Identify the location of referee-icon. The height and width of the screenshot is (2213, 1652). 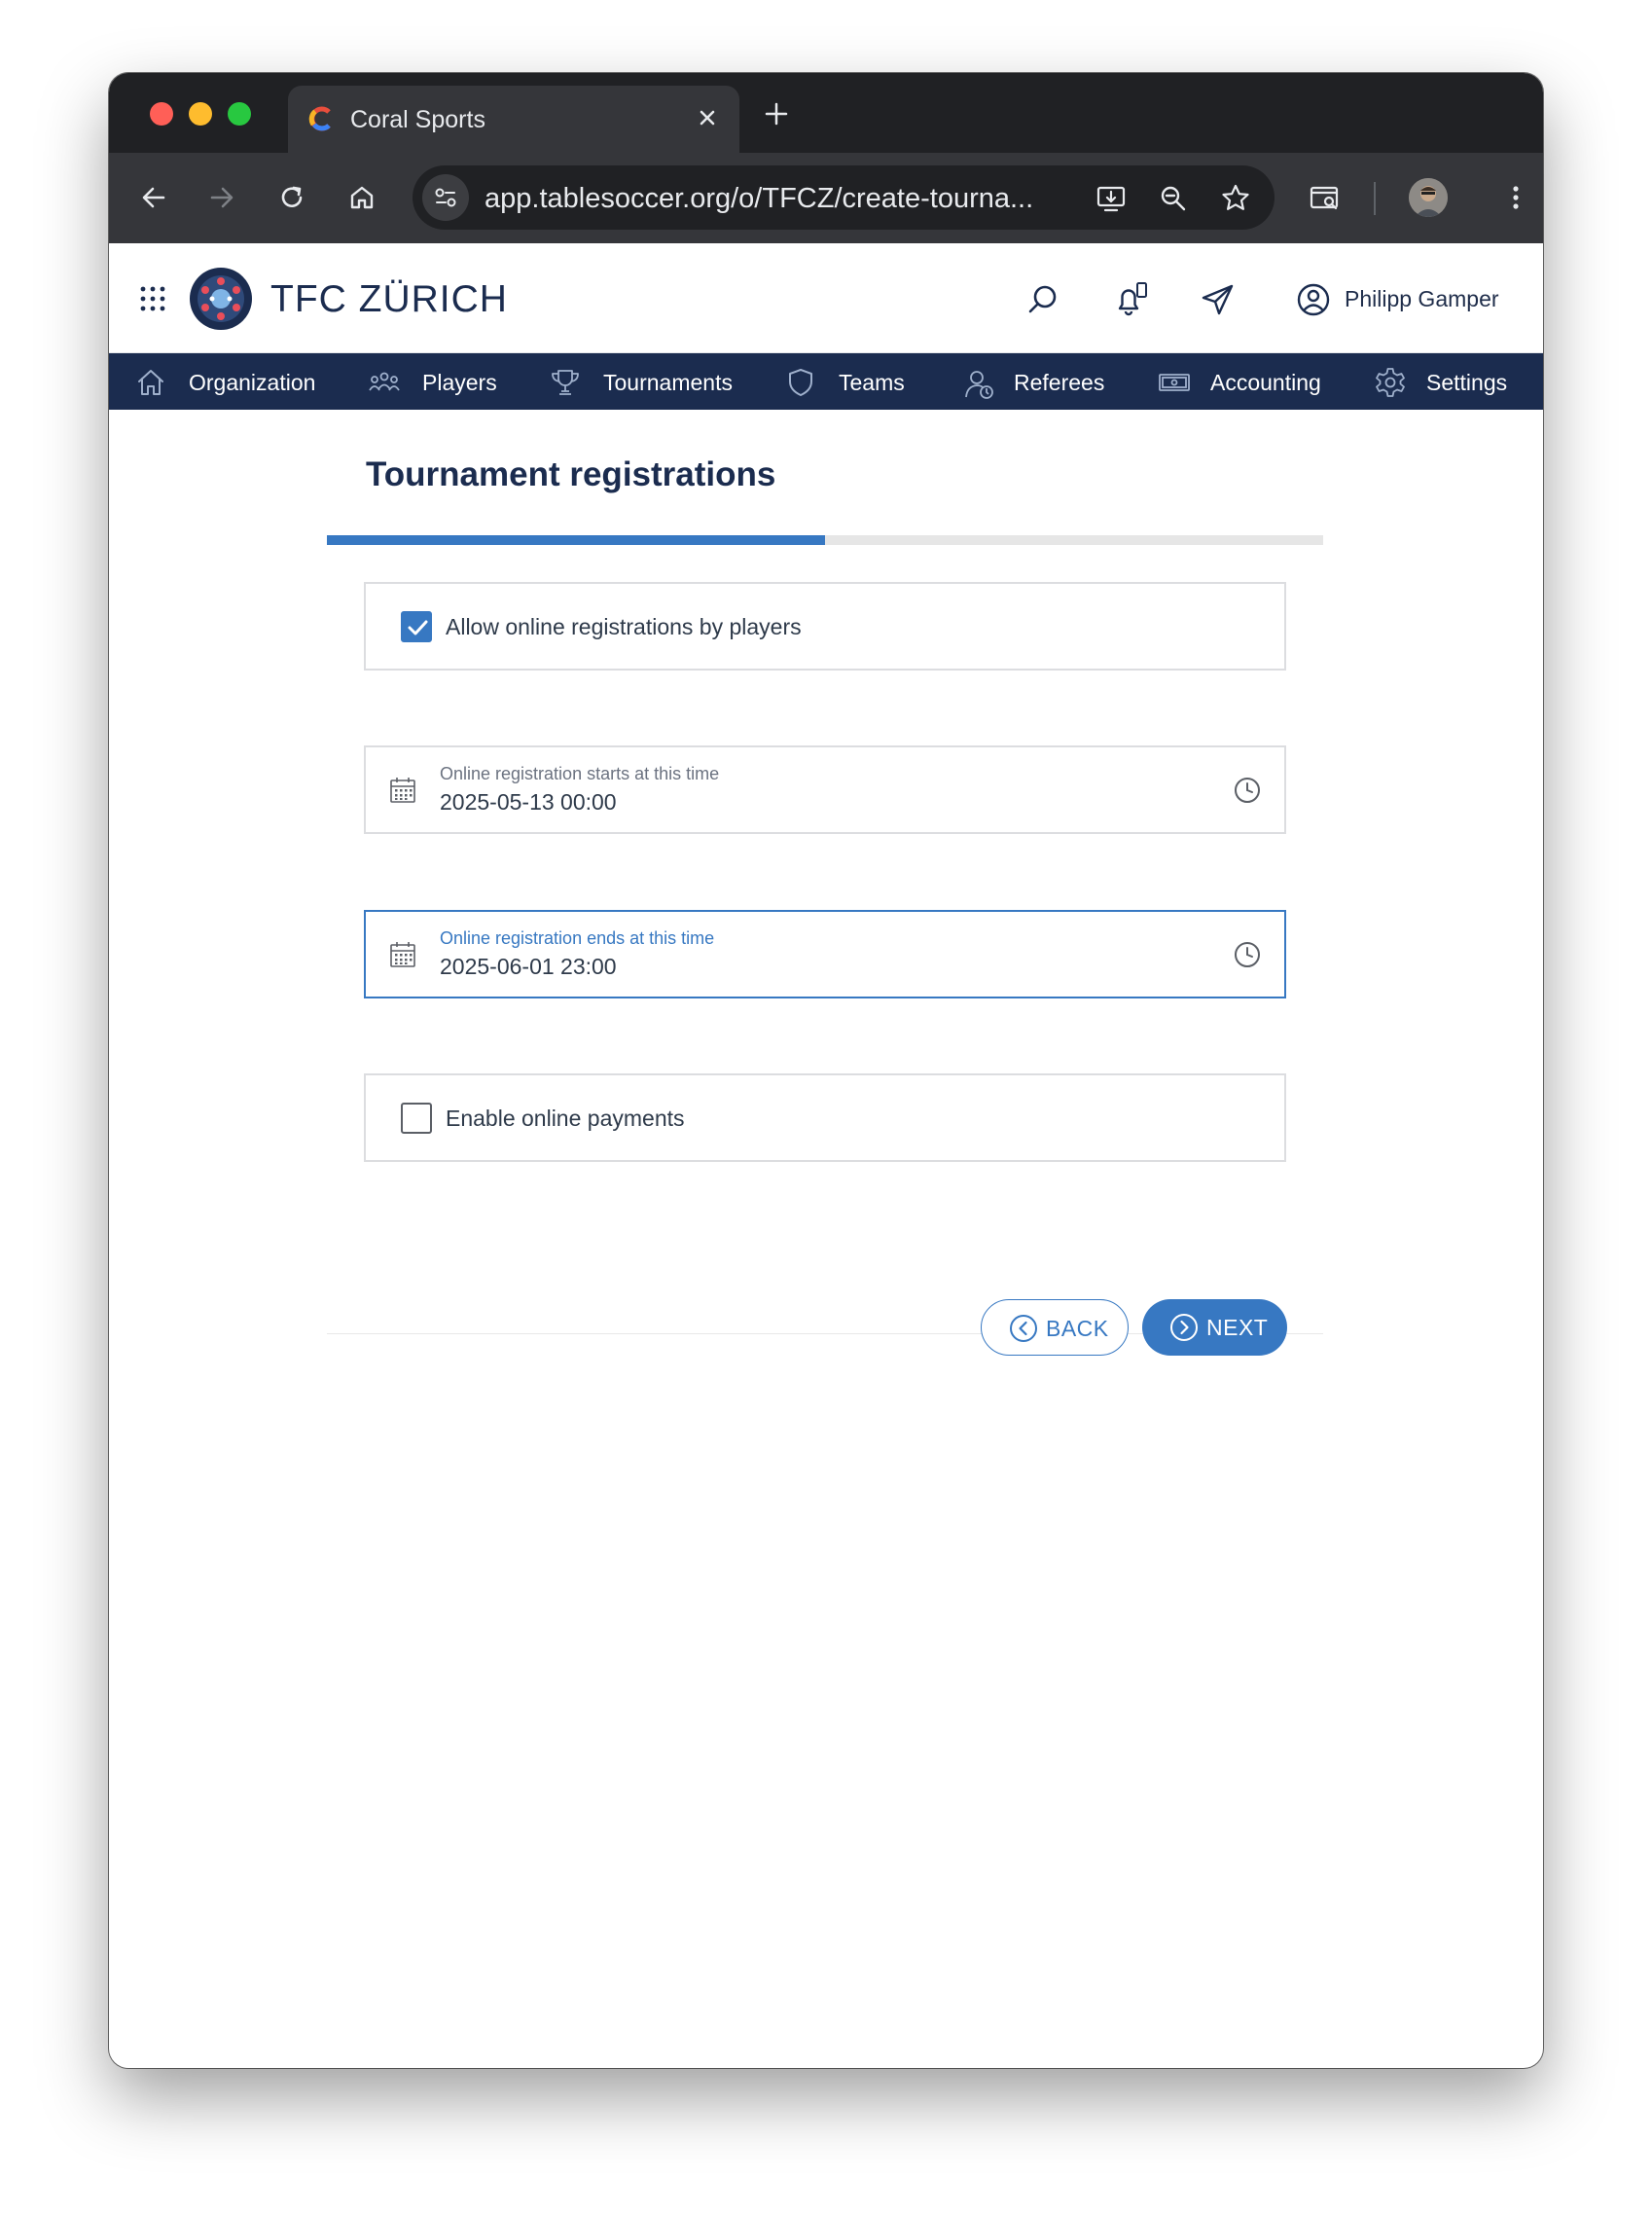
(979, 385).